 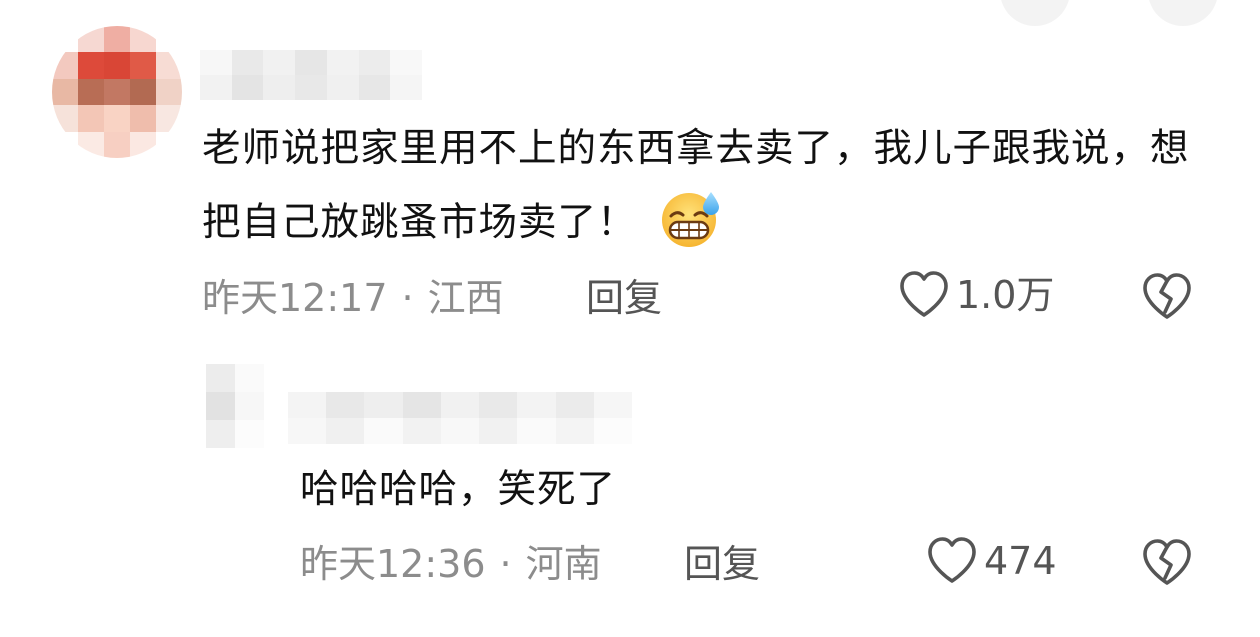 I want to click on like-button: 1.0万, so click(x=976, y=295).